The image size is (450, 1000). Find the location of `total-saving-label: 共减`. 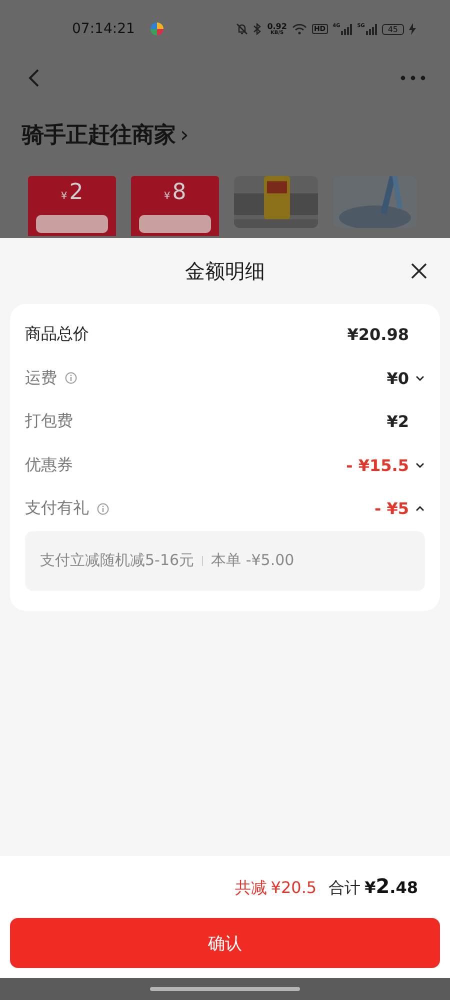

total-saving-label: 共减 is located at coordinates (250, 888).